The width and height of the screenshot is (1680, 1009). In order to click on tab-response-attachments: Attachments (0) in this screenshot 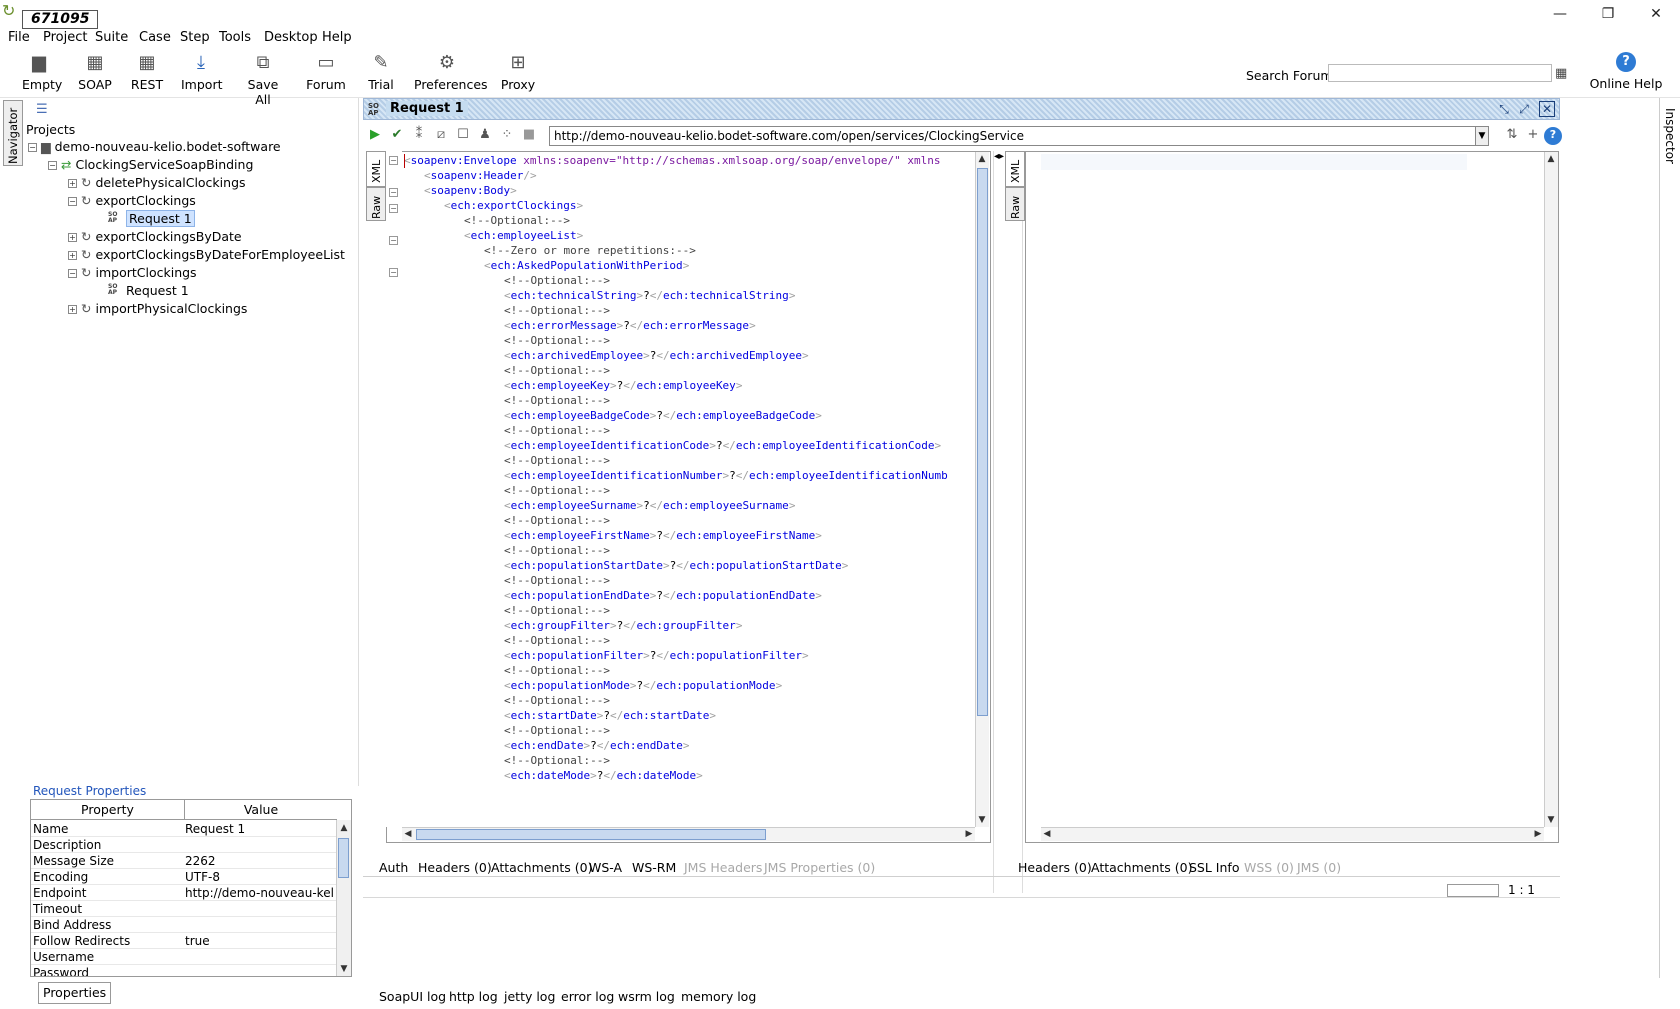, I will do `click(1141, 867)`.